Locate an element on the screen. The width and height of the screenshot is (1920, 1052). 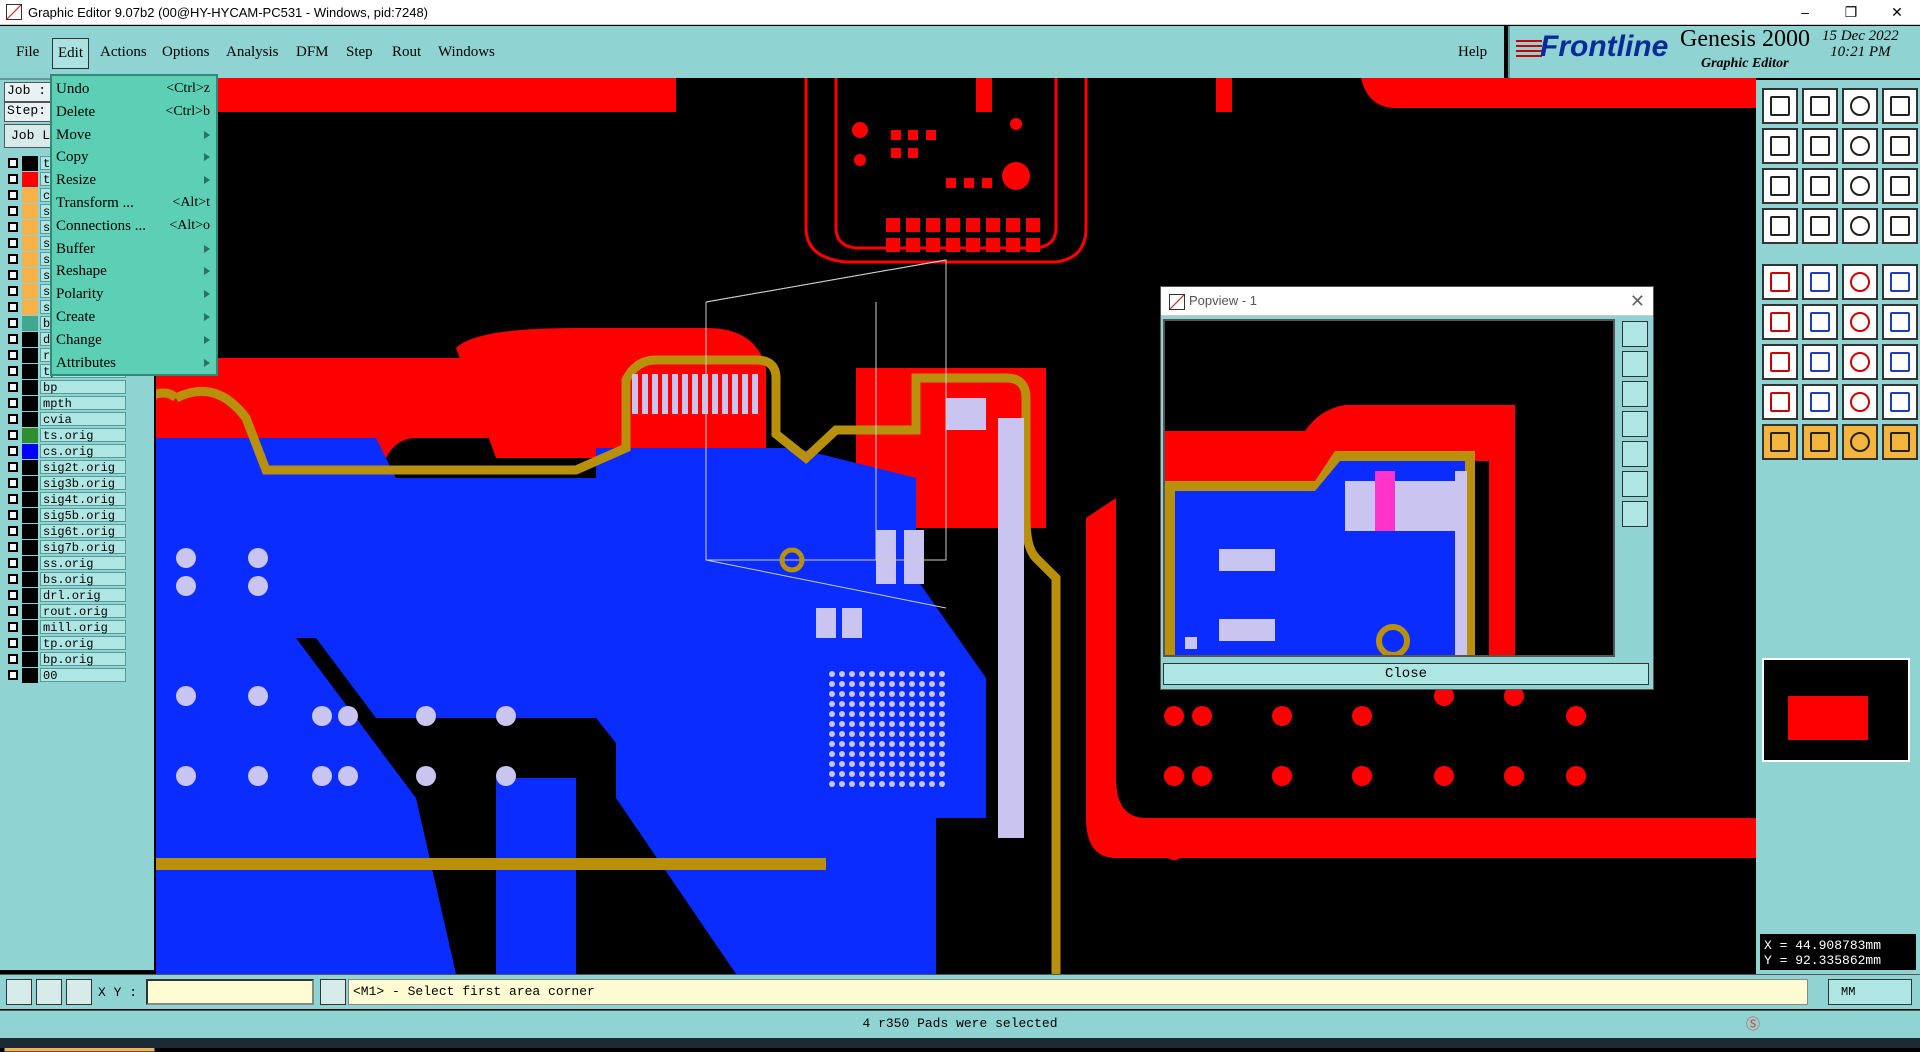
menu-options: Options is located at coordinates (186, 52).